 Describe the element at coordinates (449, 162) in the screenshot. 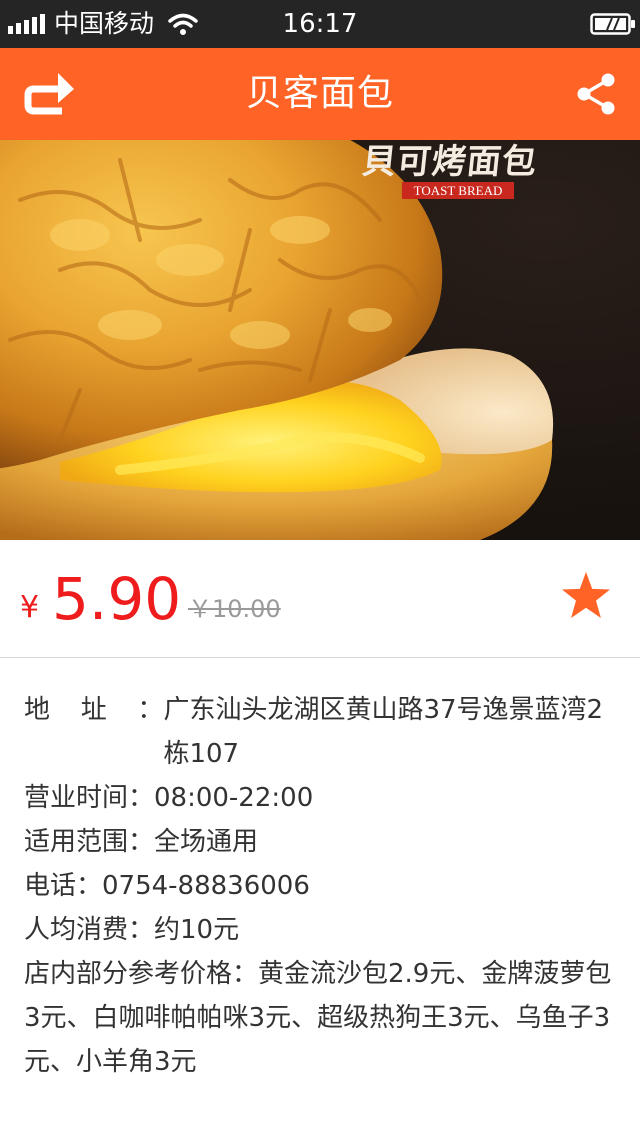

I see `brand-title: 貝可烤面包` at that location.